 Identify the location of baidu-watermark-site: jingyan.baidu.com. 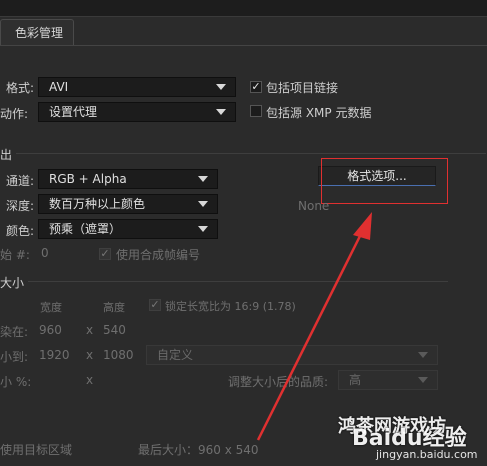
(427, 454).